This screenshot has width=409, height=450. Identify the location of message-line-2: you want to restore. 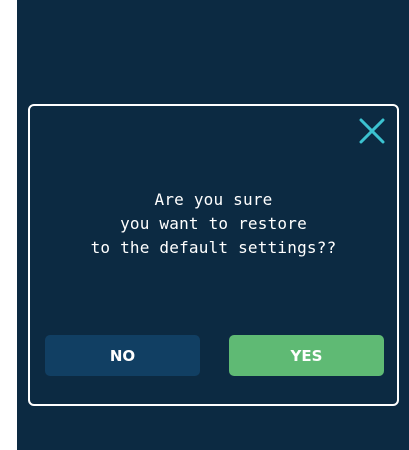
(213, 223).